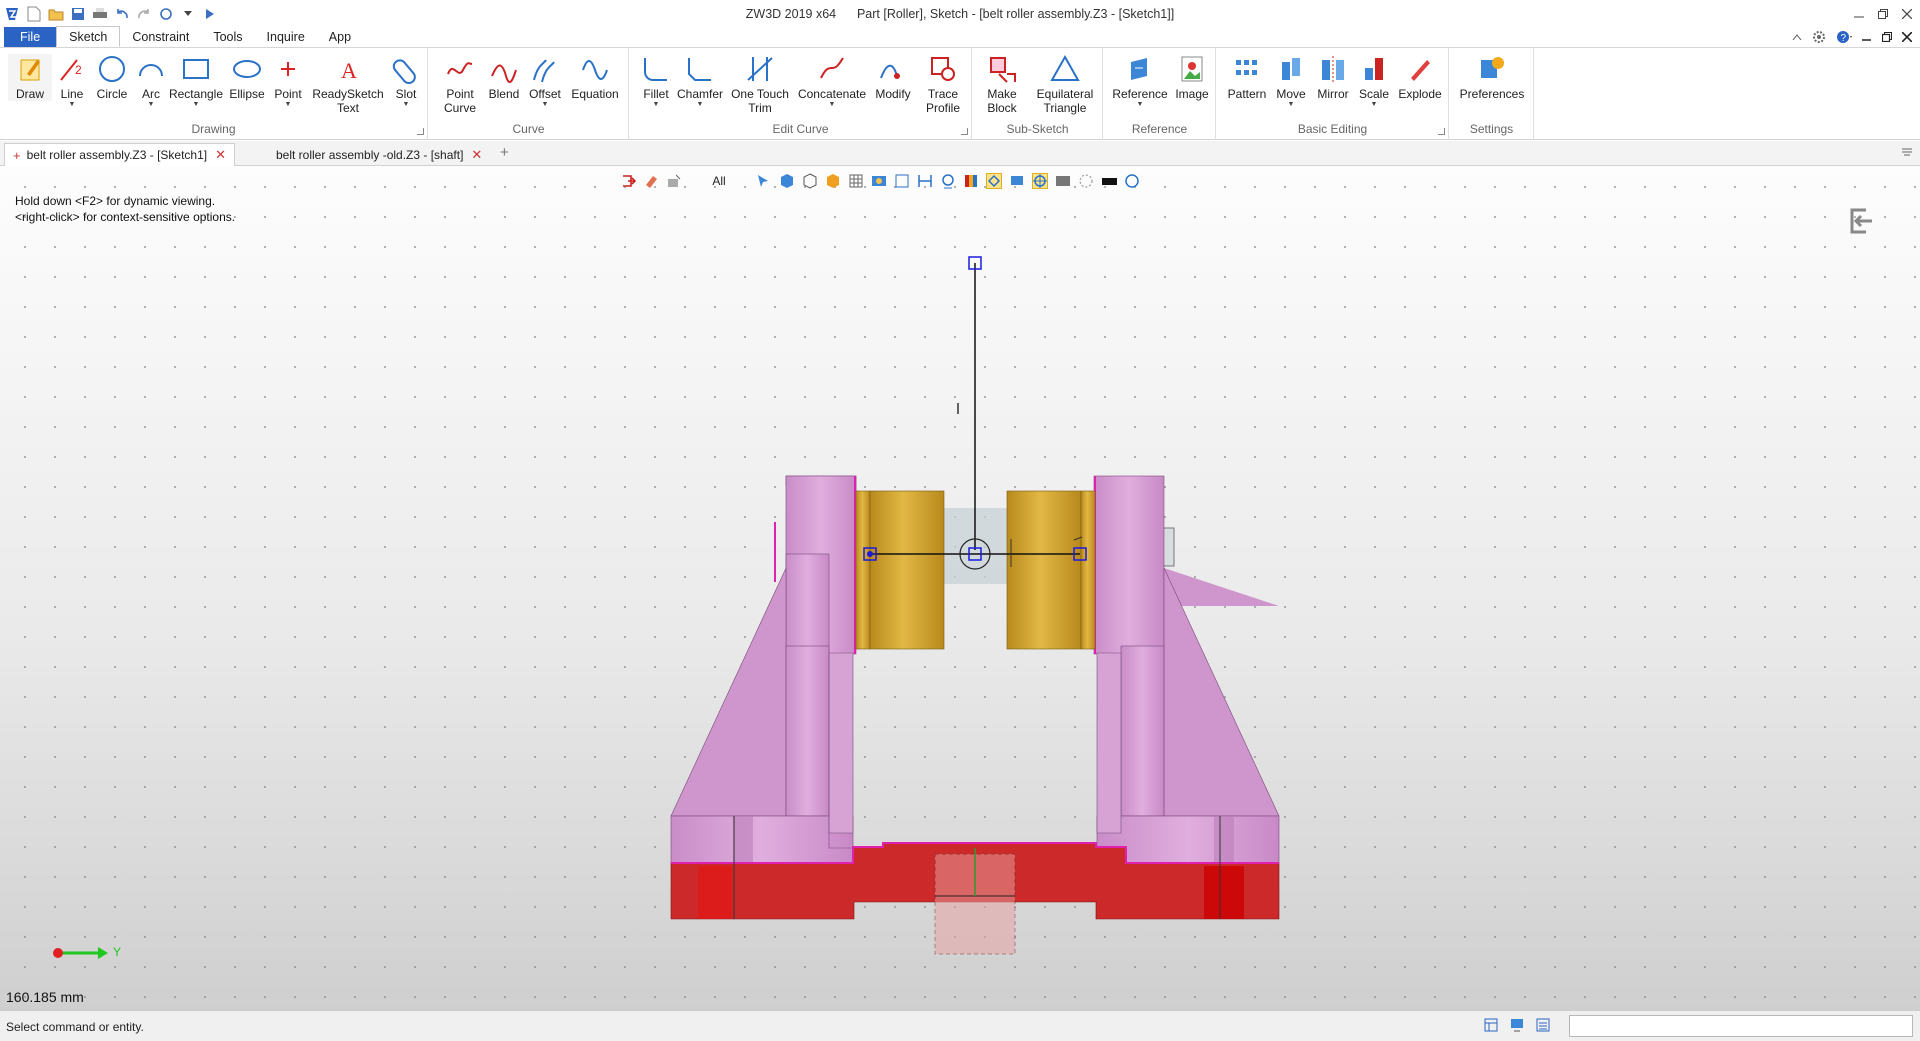 The height and width of the screenshot is (1041, 1920). I want to click on rectangle-button: Rectangle ▼, so click(196, 81).